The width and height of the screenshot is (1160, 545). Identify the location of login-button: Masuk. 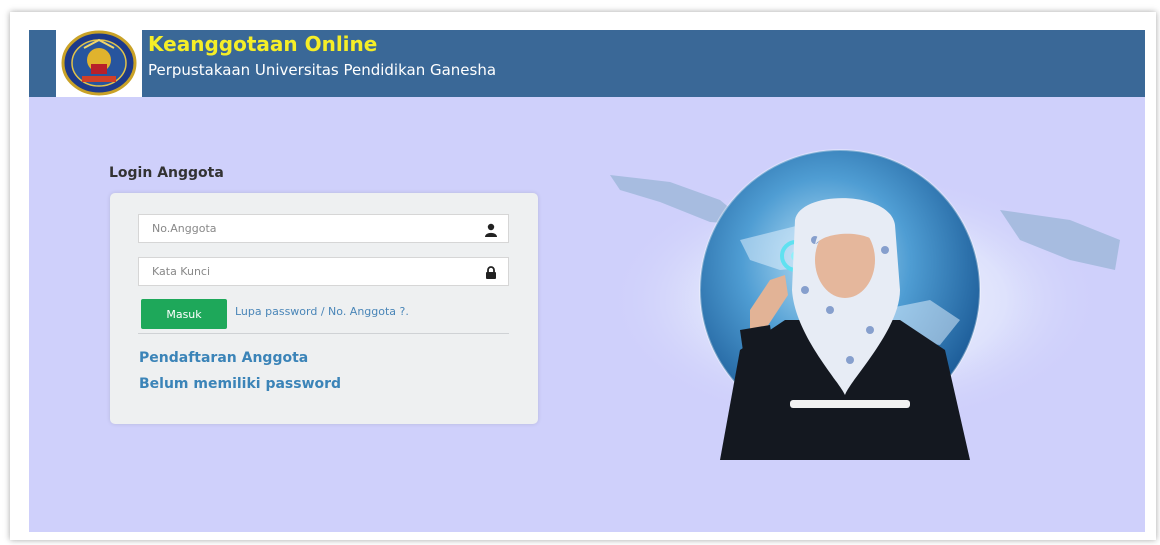
(184, 314).